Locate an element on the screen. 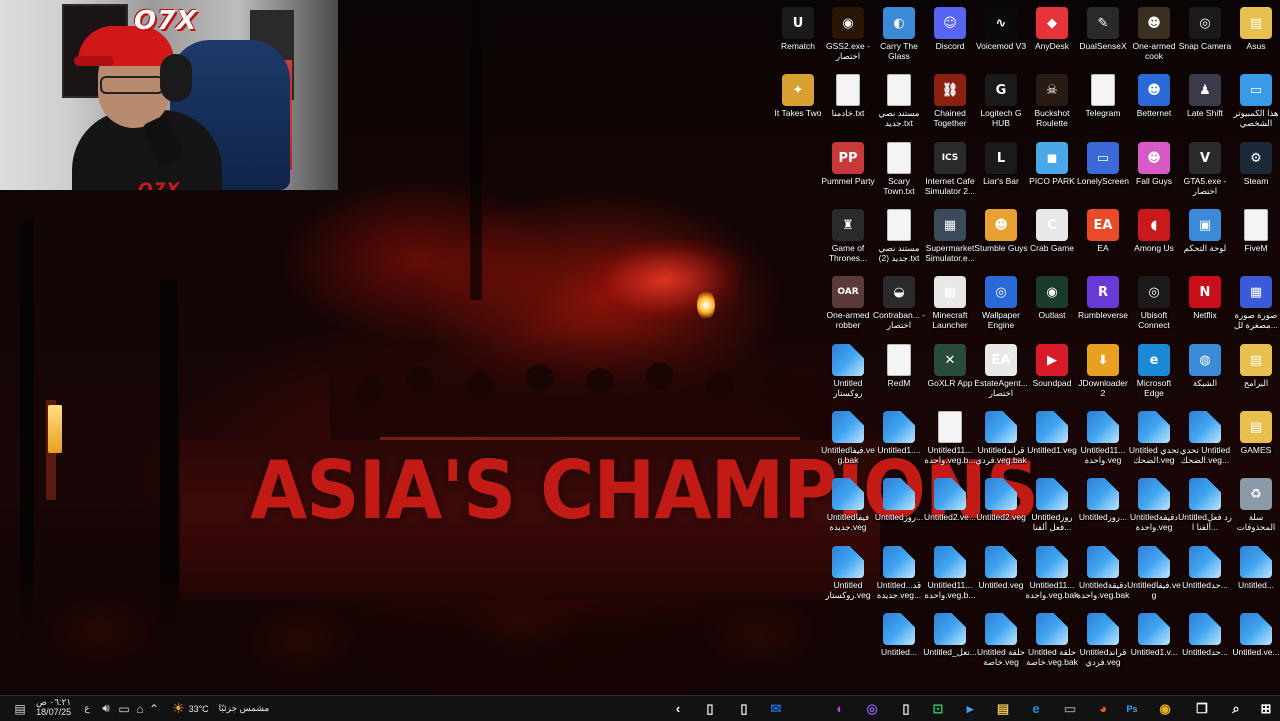 The image size is (1280, 721). desktop-icon: ▭ LonelyScreen is located at coordinates (1103, 172).